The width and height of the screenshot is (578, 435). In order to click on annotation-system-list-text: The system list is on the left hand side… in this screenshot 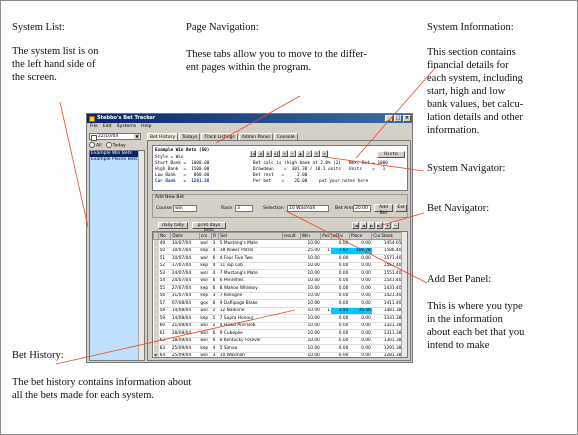, I will do `click(55, 64)`.